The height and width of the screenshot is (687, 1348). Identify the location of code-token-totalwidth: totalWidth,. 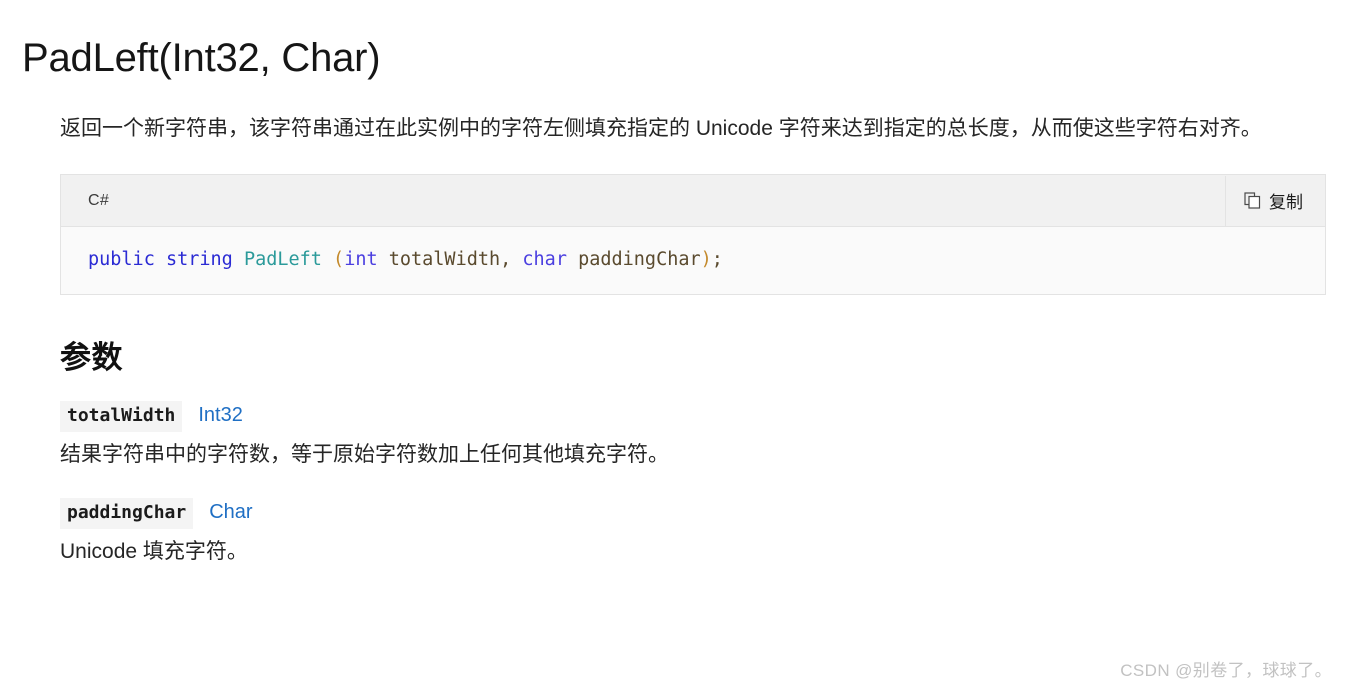
(450, 259).